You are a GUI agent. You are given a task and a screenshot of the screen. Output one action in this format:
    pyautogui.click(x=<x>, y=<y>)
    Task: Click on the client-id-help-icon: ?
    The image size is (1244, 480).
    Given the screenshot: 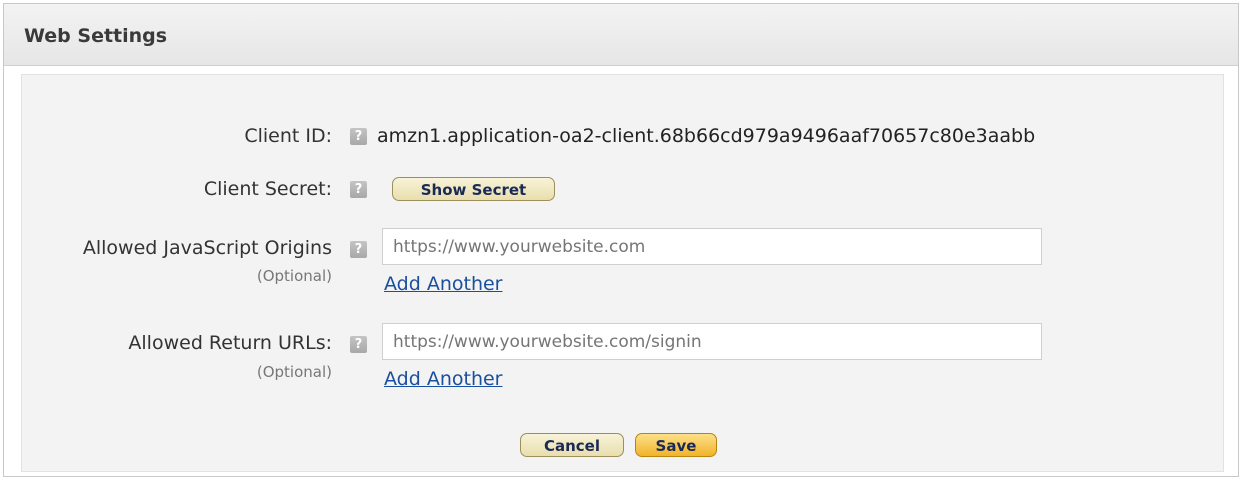 What is the action you would take?
    pyautogui.click(x=358, y=136)
    